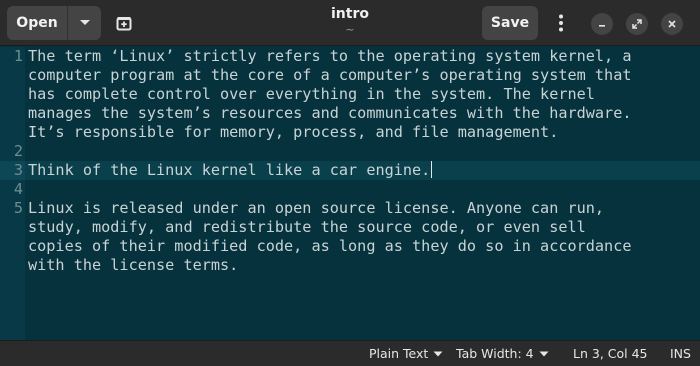  I want to click on line-number: 5, so click(18, 208).